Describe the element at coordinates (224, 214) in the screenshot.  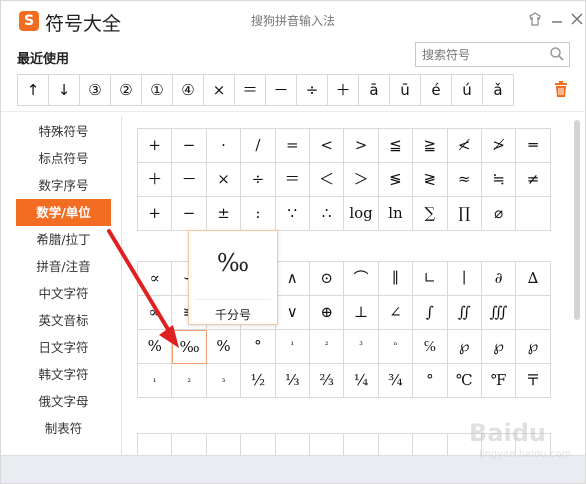
I see `symbol-cell: ±` at that location.